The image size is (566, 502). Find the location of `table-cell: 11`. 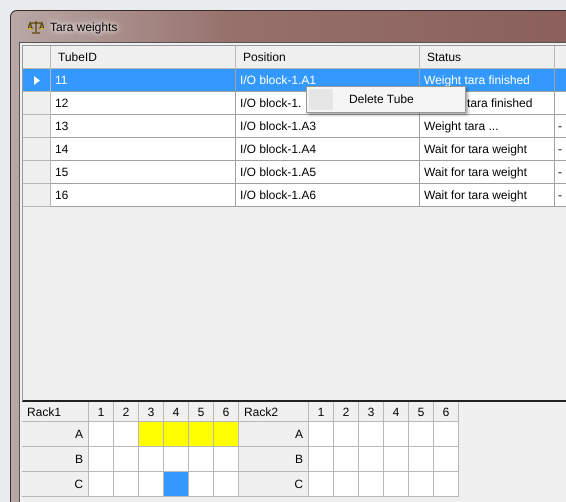

table-cell: 11 is located at coordinates (143, 80).